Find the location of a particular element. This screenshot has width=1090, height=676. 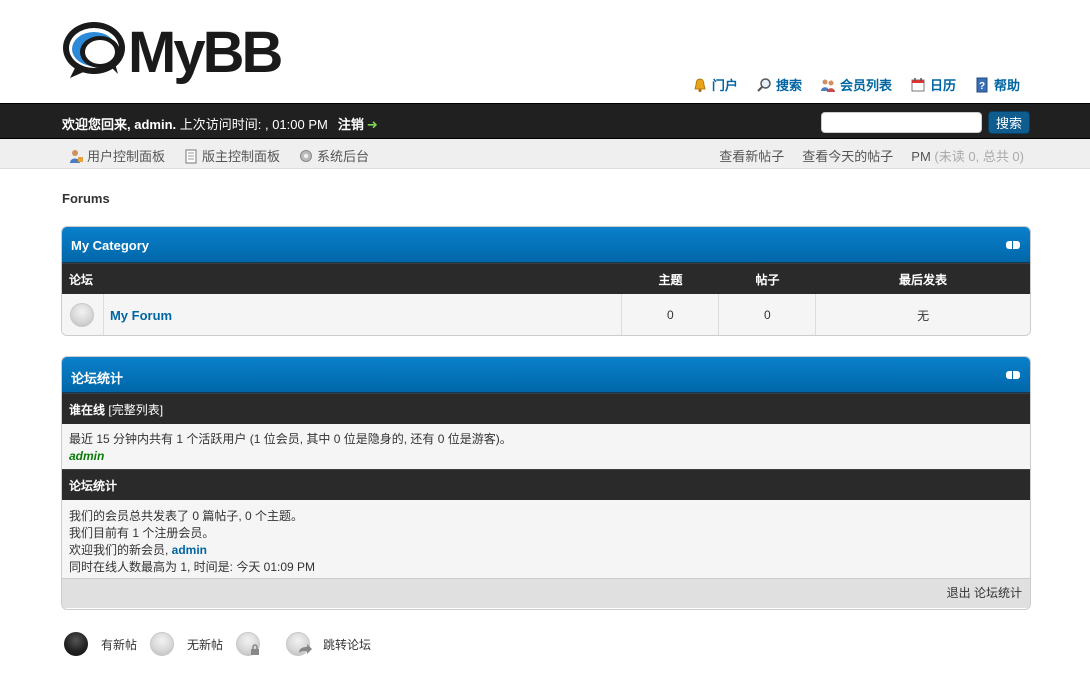

search-button: 搜索 is located at coordinates (1009, 122).